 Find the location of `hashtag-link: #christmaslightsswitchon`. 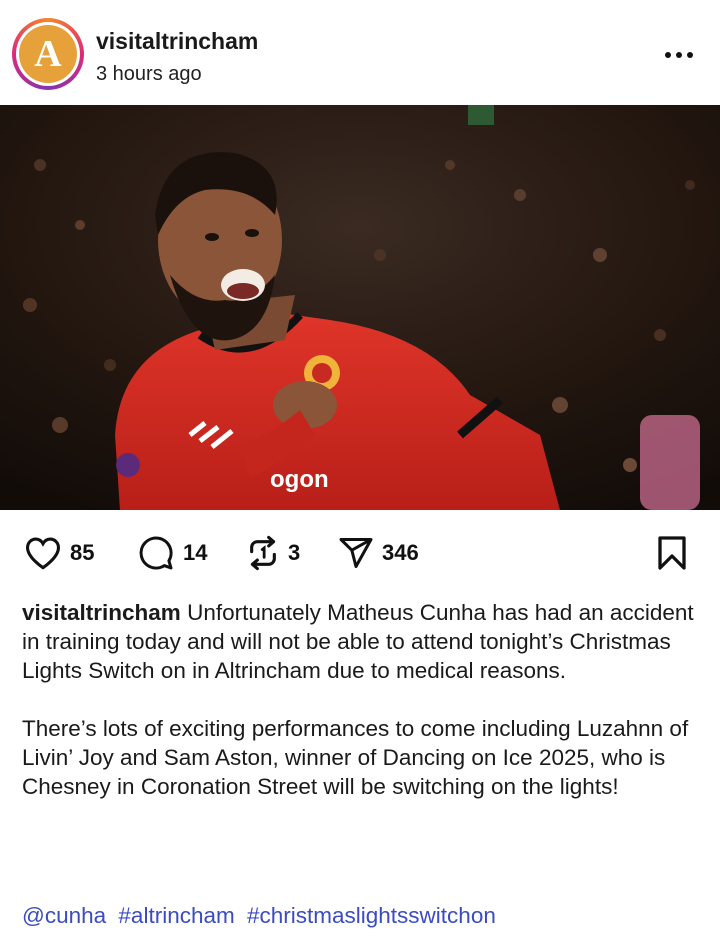

hashtag-link: #christmaslightsswitchon is located at coordinates (371, 915).